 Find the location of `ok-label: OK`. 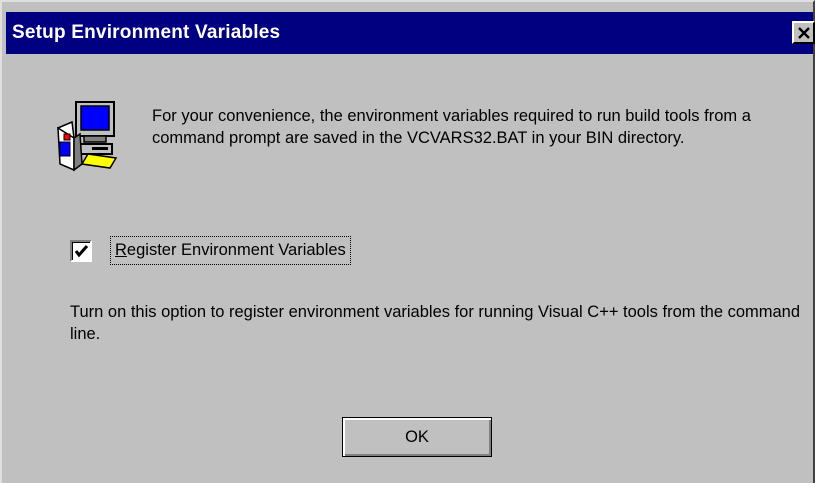

ok-label: OK is located at coordinates (417, 436).